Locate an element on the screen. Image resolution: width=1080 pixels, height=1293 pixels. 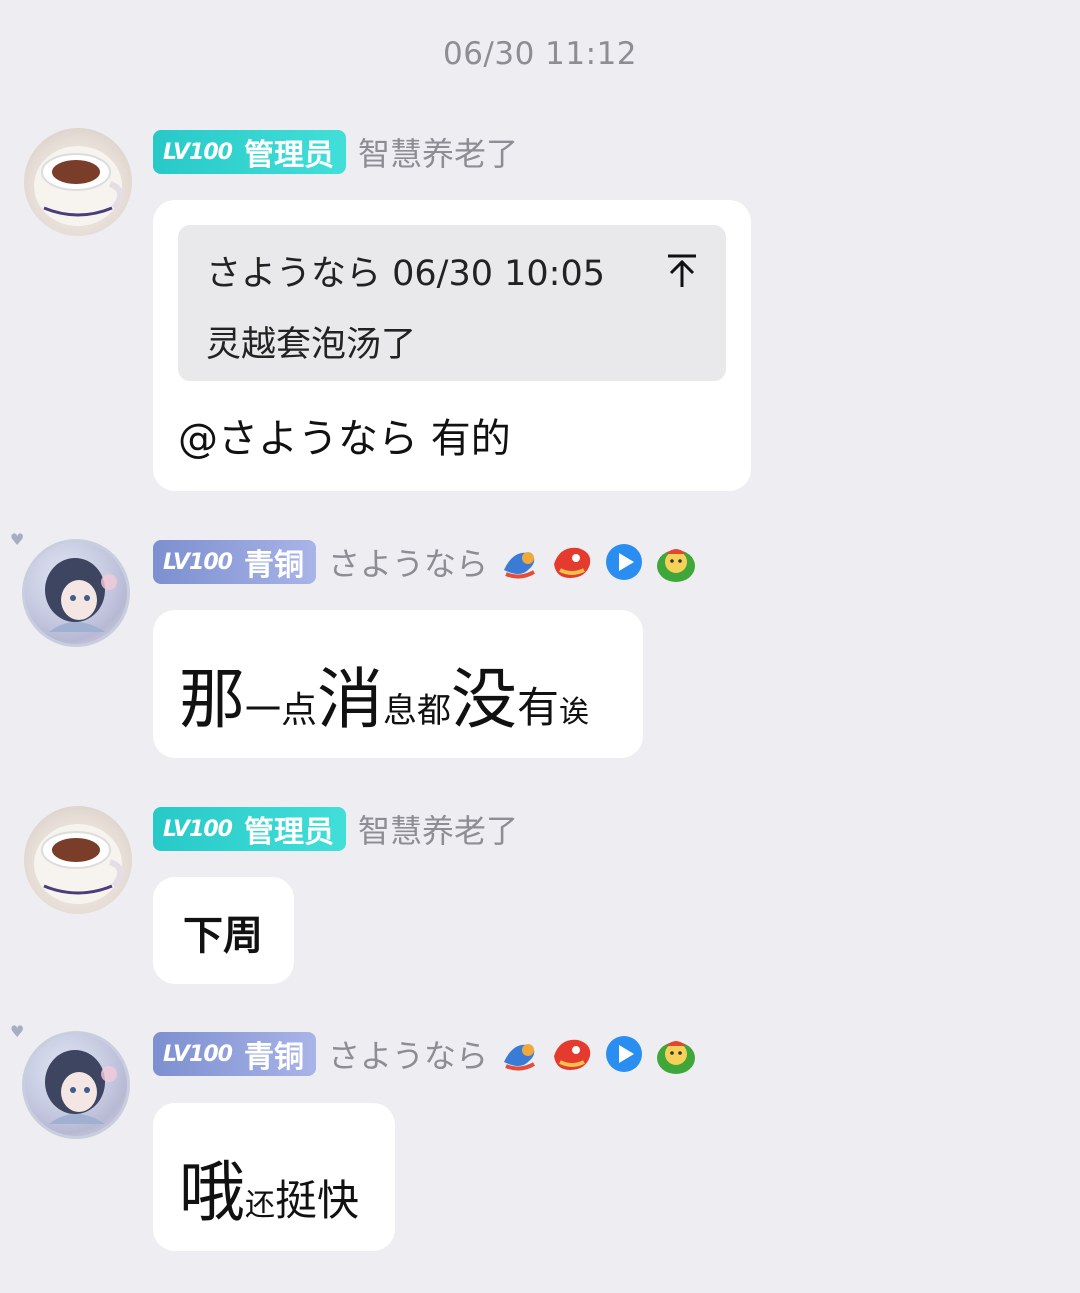
text-segment: 消 is located at coordinates (350, 699).